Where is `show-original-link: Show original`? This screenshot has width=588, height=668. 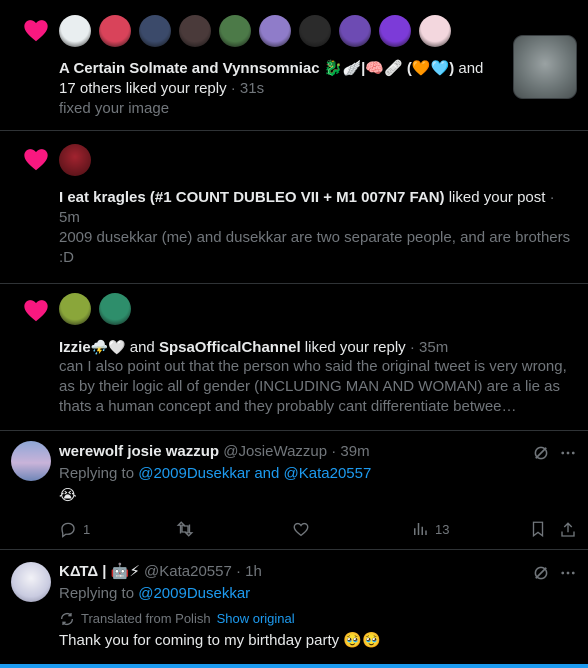 show-original-link: Show original is located at coordinates (256, 619).